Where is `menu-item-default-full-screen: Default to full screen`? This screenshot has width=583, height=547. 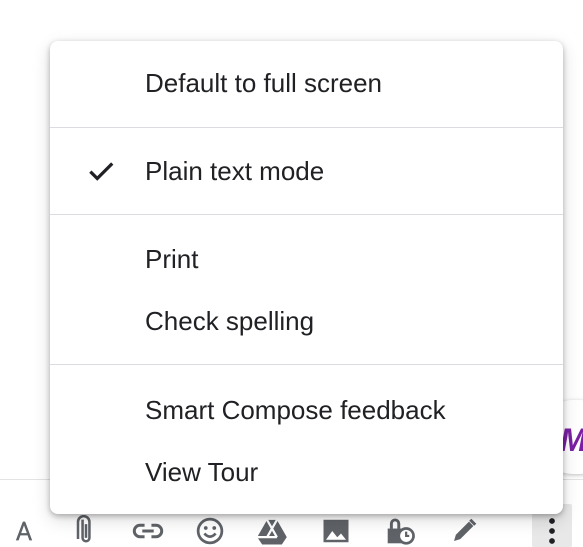
menu-item-default-full-screen: Default to full screen is located at coordinates (306, 83).